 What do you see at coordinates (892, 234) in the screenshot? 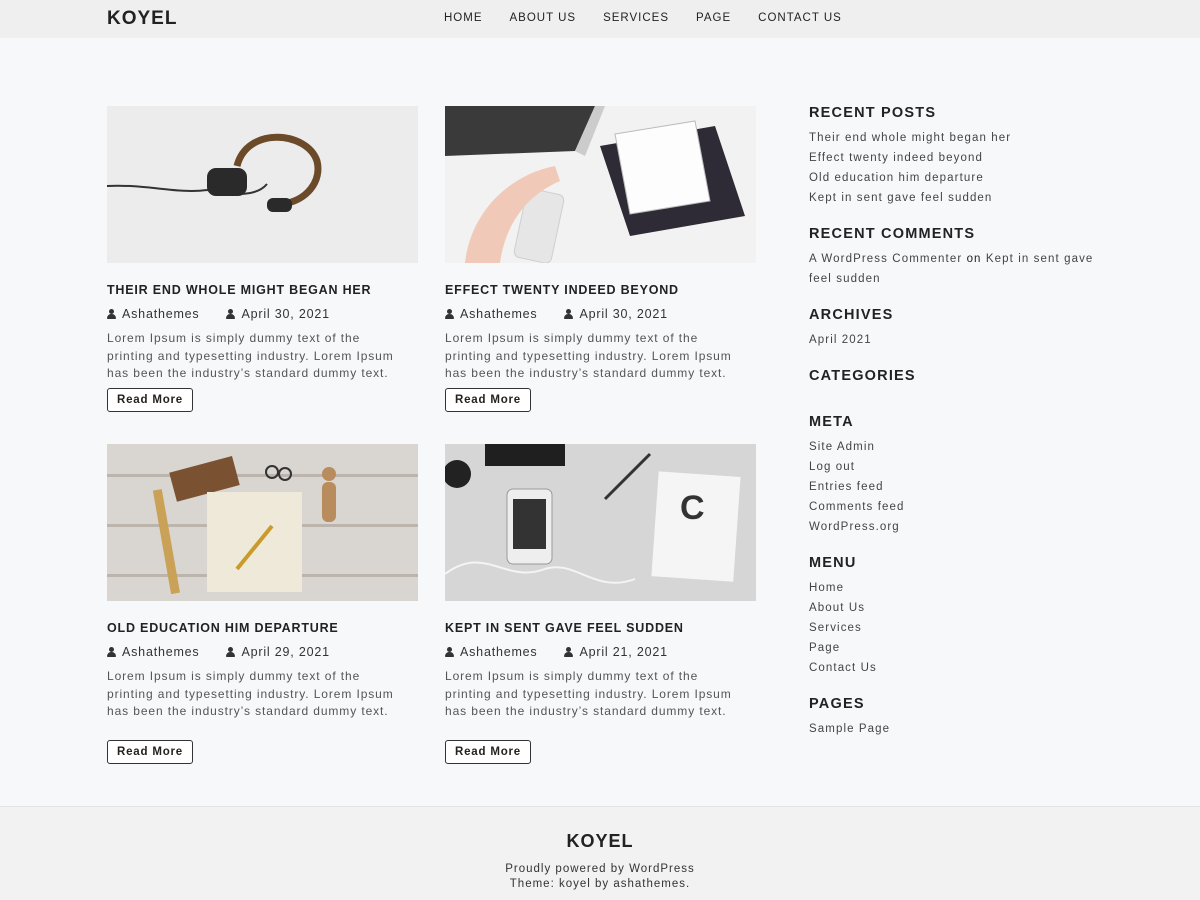
I see `widget-title: RECENT COMMENTS` at bounding box center [892, 234].